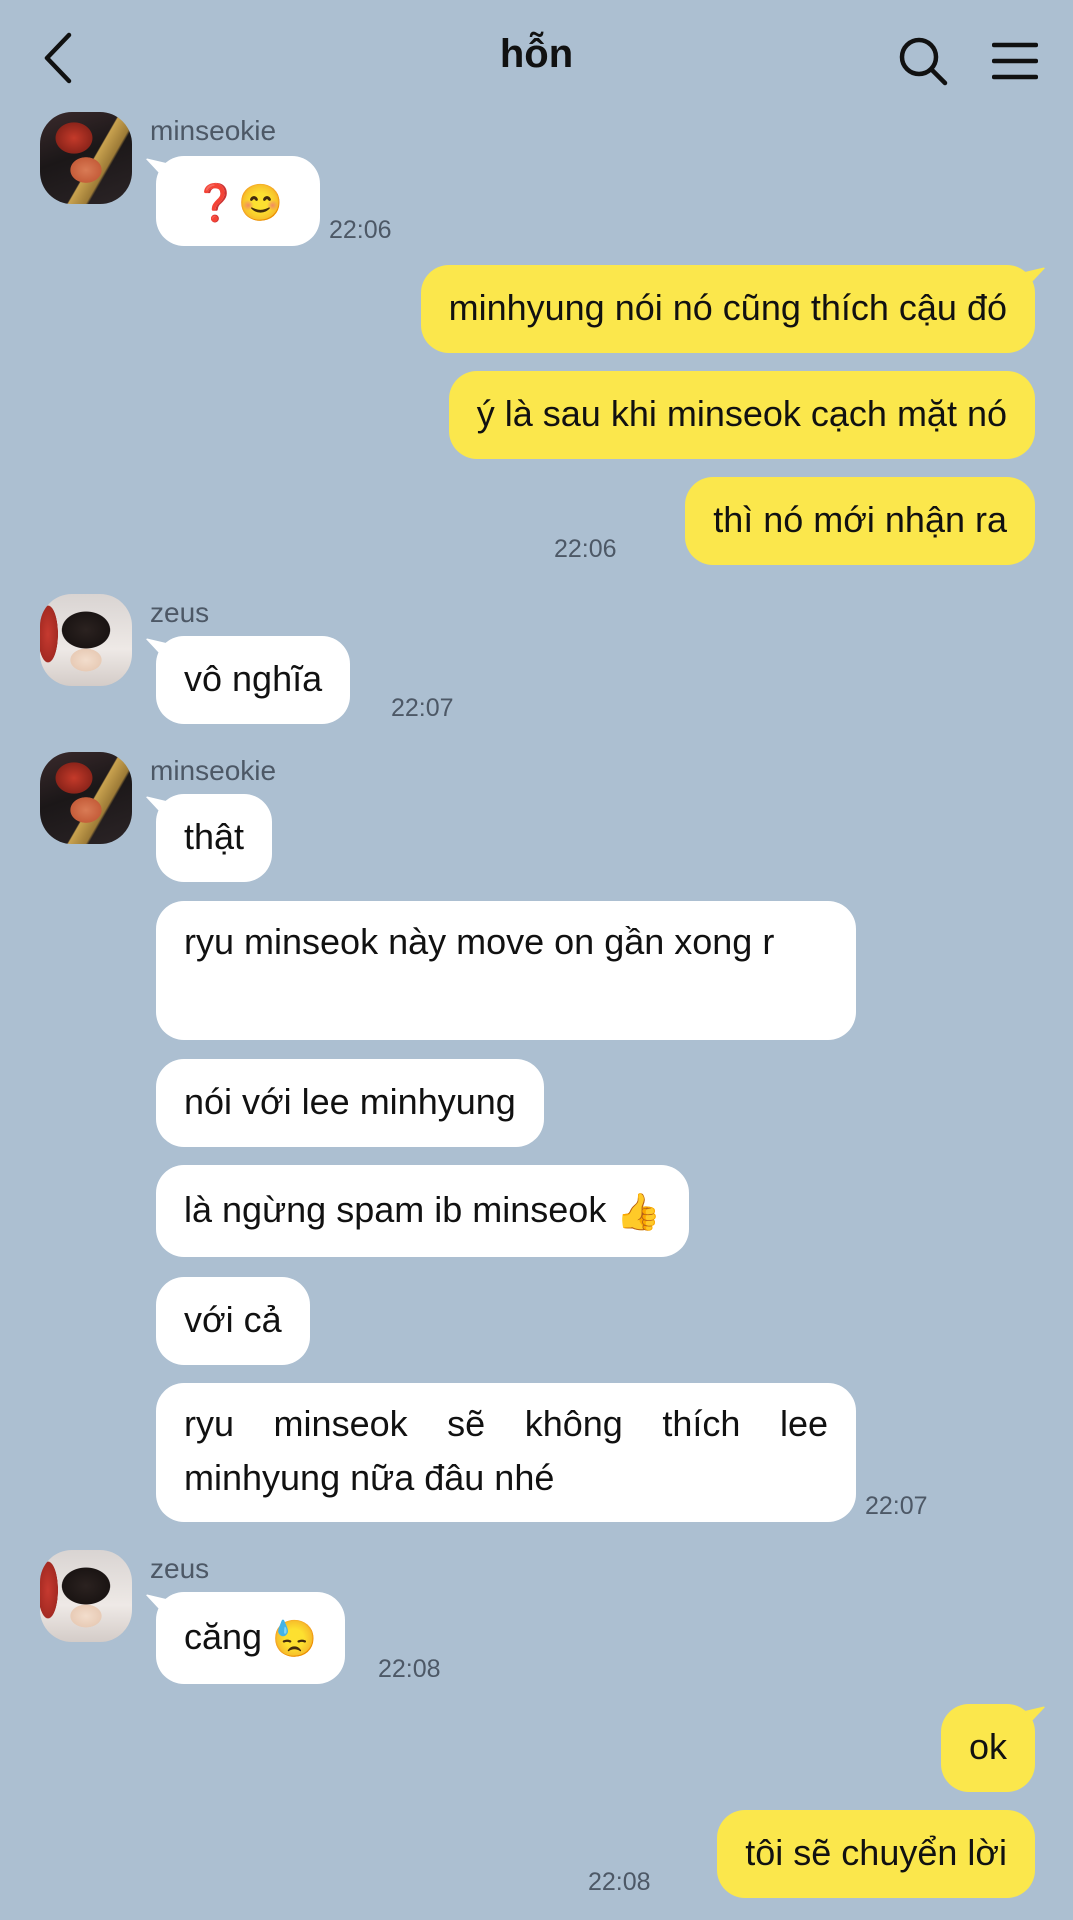  I want to click on message-bubble-incoming: vô nghĩa, so click(253, 680).